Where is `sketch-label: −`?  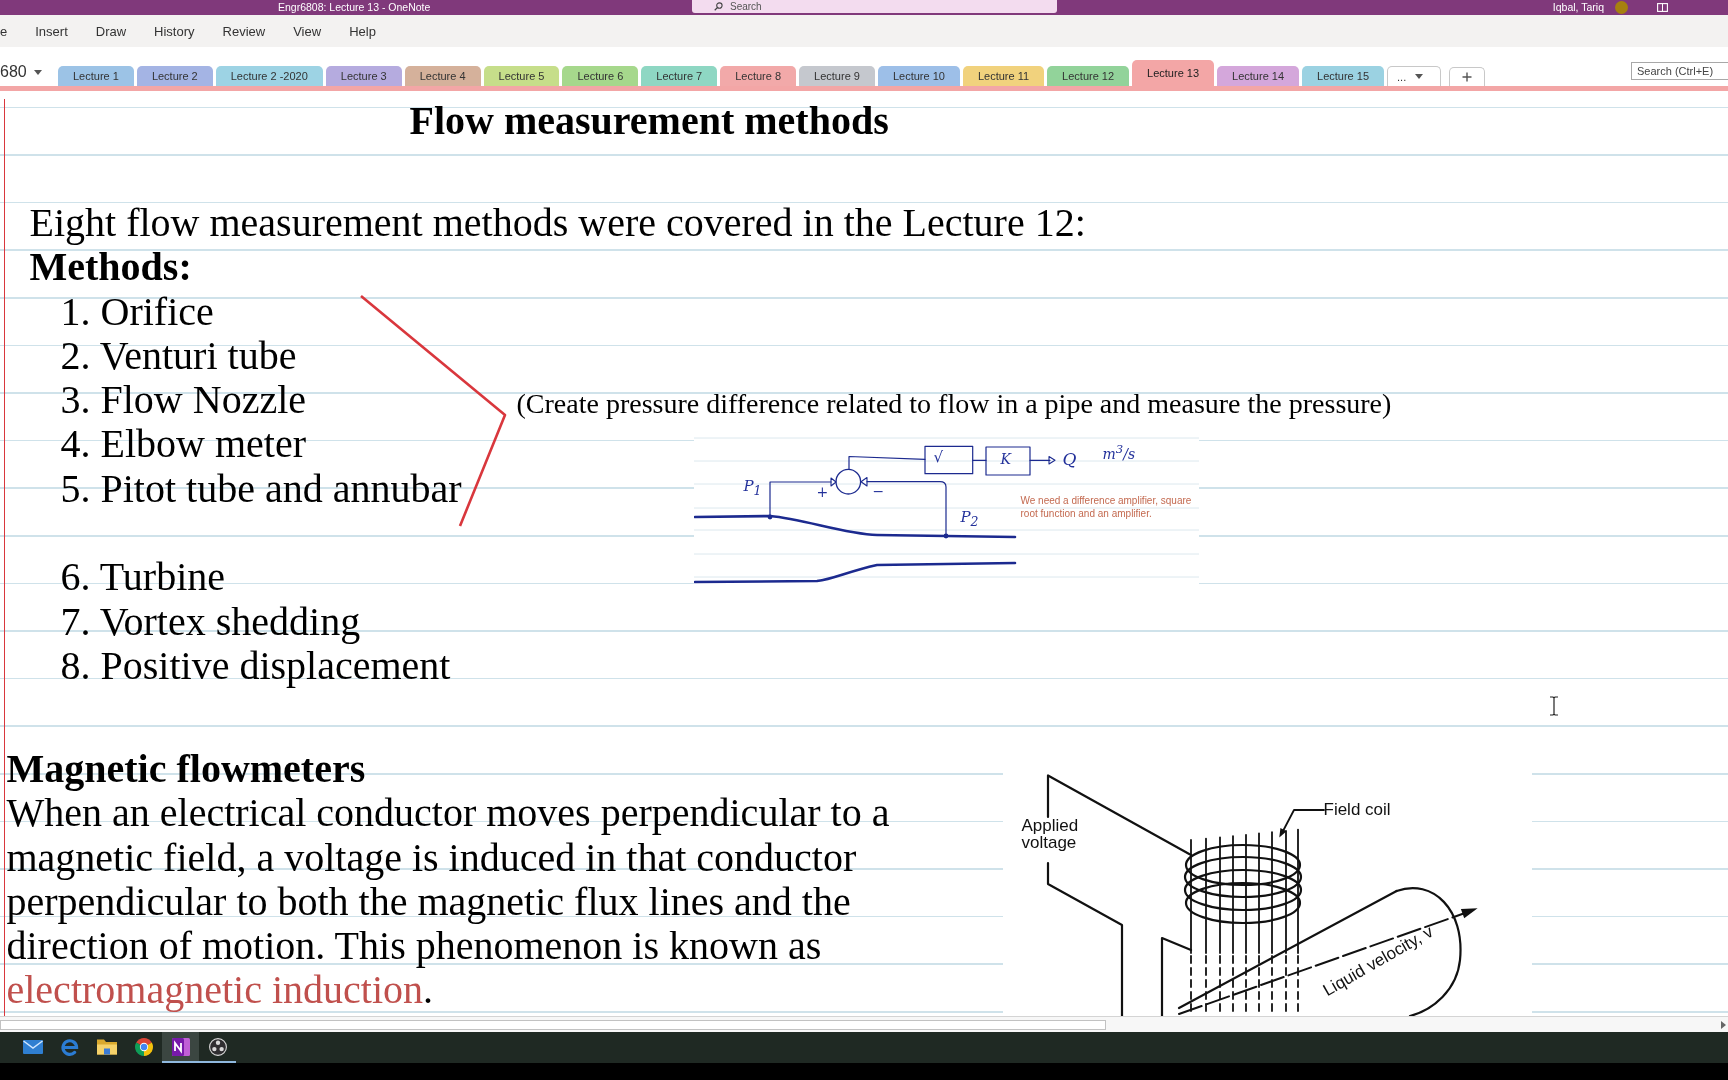 sketch-label: − is located at coordinates (878, 491).